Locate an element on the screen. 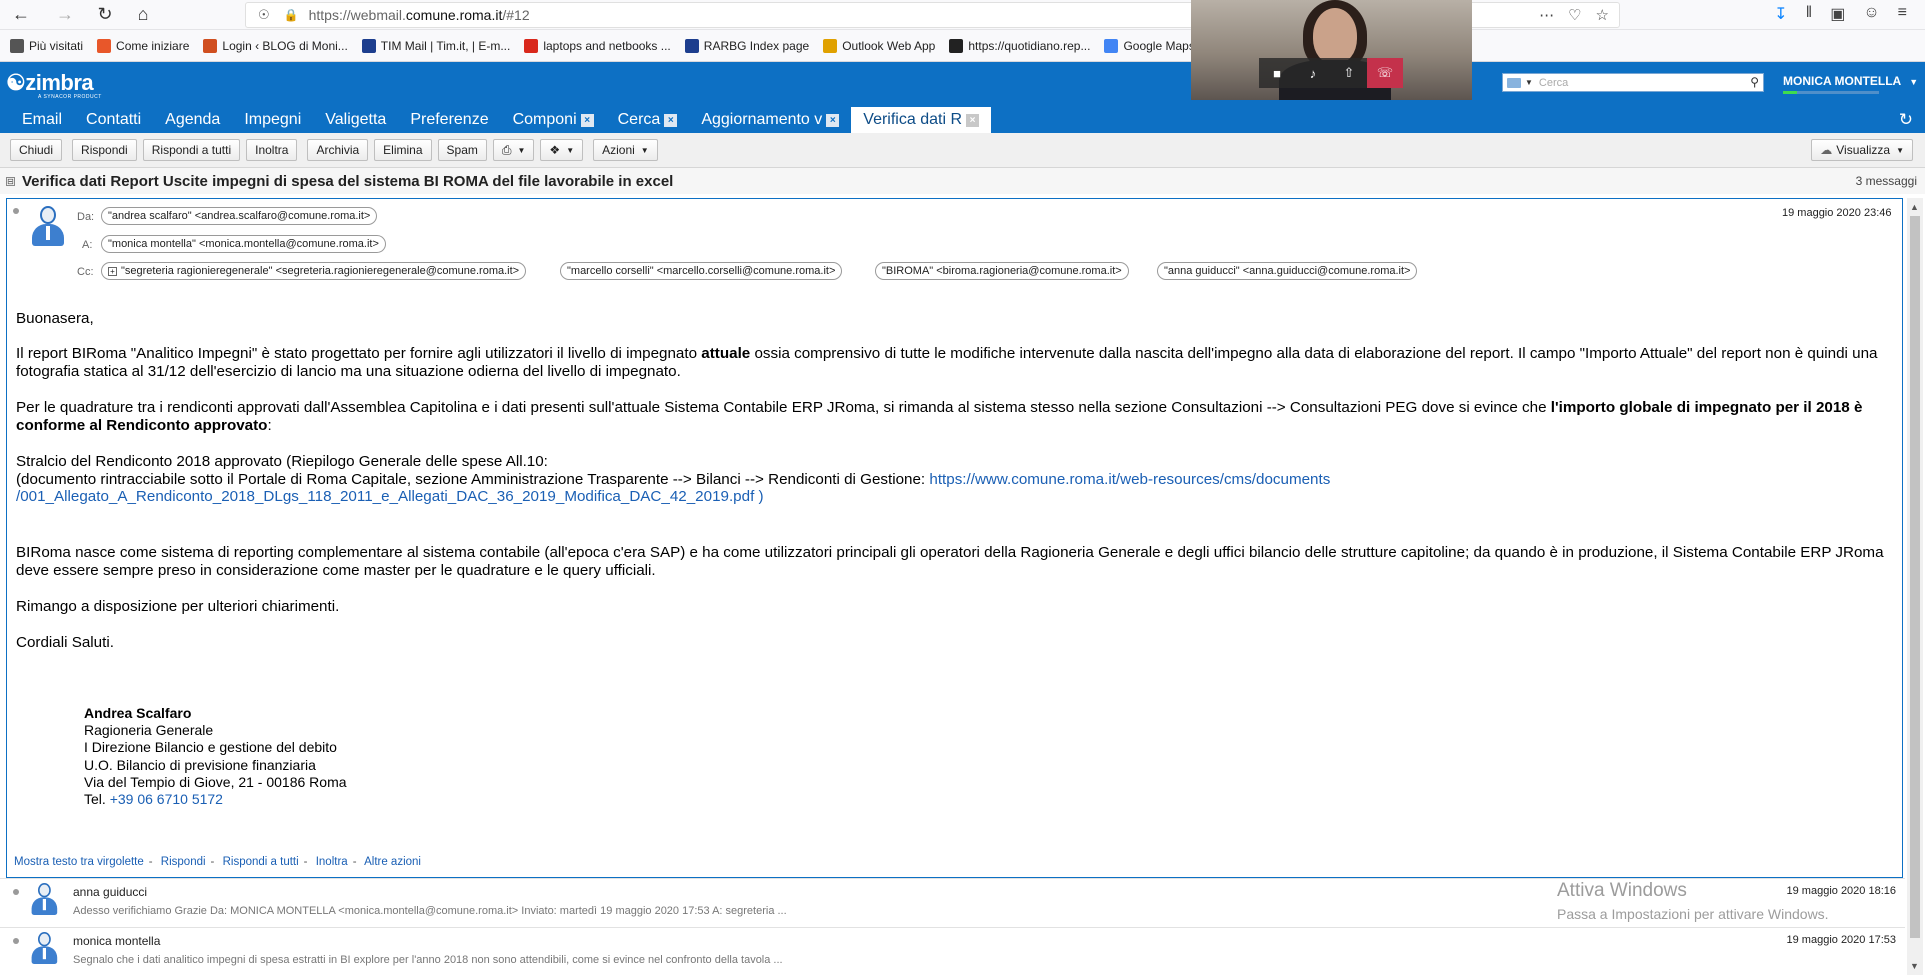 The width and height of the screenshot is (1925, 975). reply-button: Rispondi is located at coordinates (104, 150).